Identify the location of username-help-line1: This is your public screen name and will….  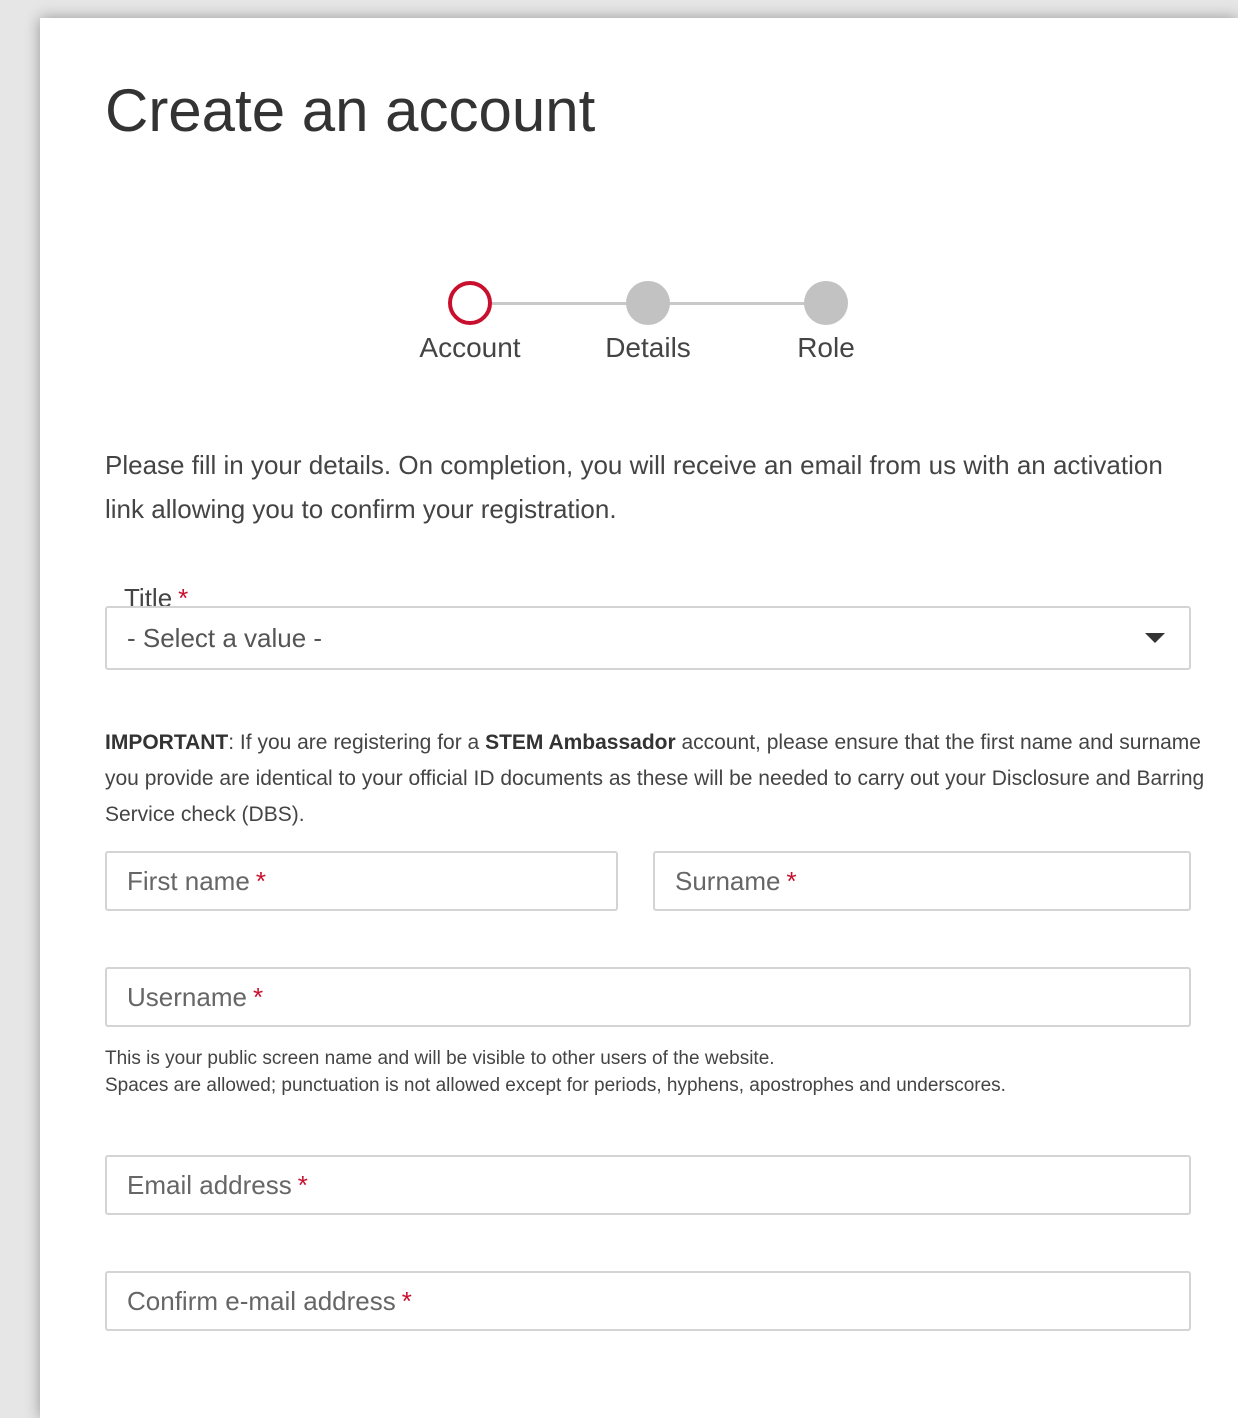
(440, 1058).